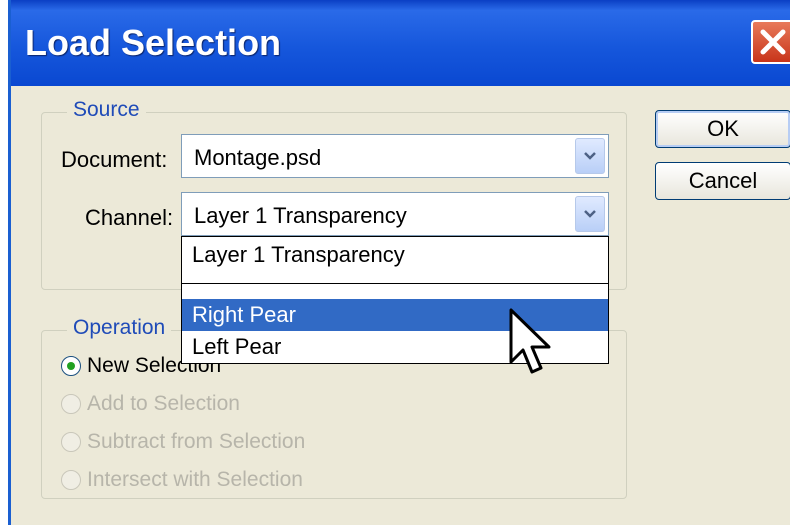  Describe the element at coordinates (196, 441) in the screenshot. I see `radio-label: Subtract from Selection` at that location.